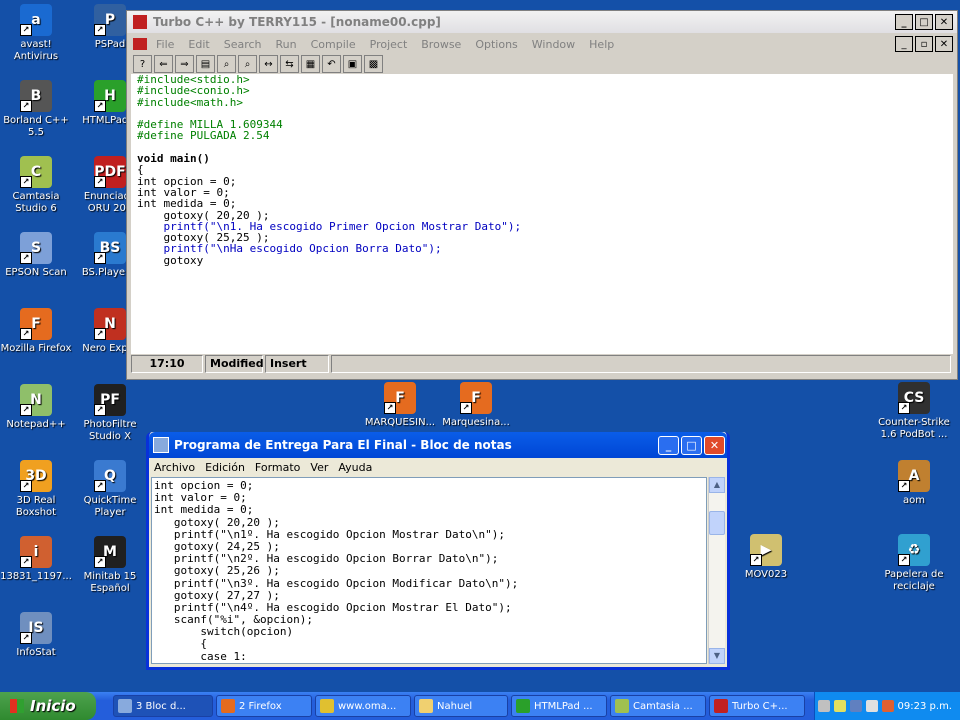 The image size is (960, 720). Describe the element at coordinates (319, 467) in the screenshot. I see `menu-ver: Ver` at that location.